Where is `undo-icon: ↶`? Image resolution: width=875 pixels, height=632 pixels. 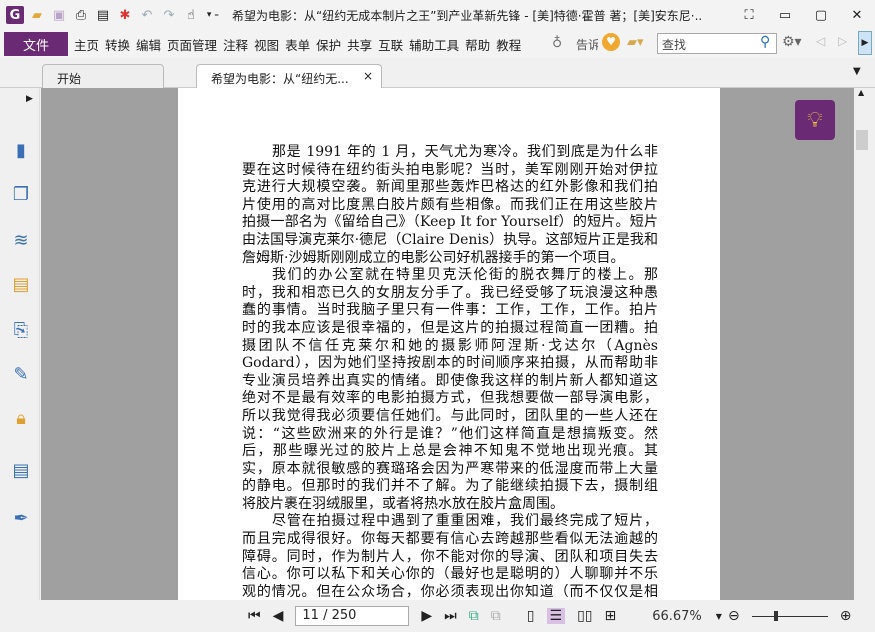 undo-icon: ↶ is located at coordinates (147, 15).